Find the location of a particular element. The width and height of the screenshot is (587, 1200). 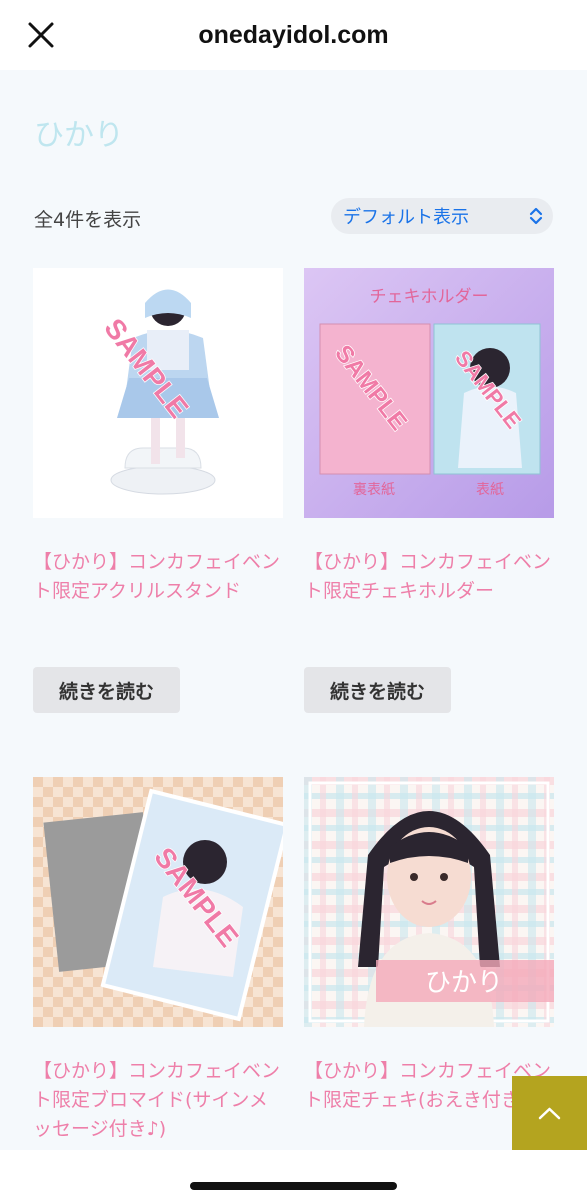

cheki-holder-illustration: チェキホルダー 裏表紙 表紙 SAMPLE SAMPLE is located at coordinates (429, 393).